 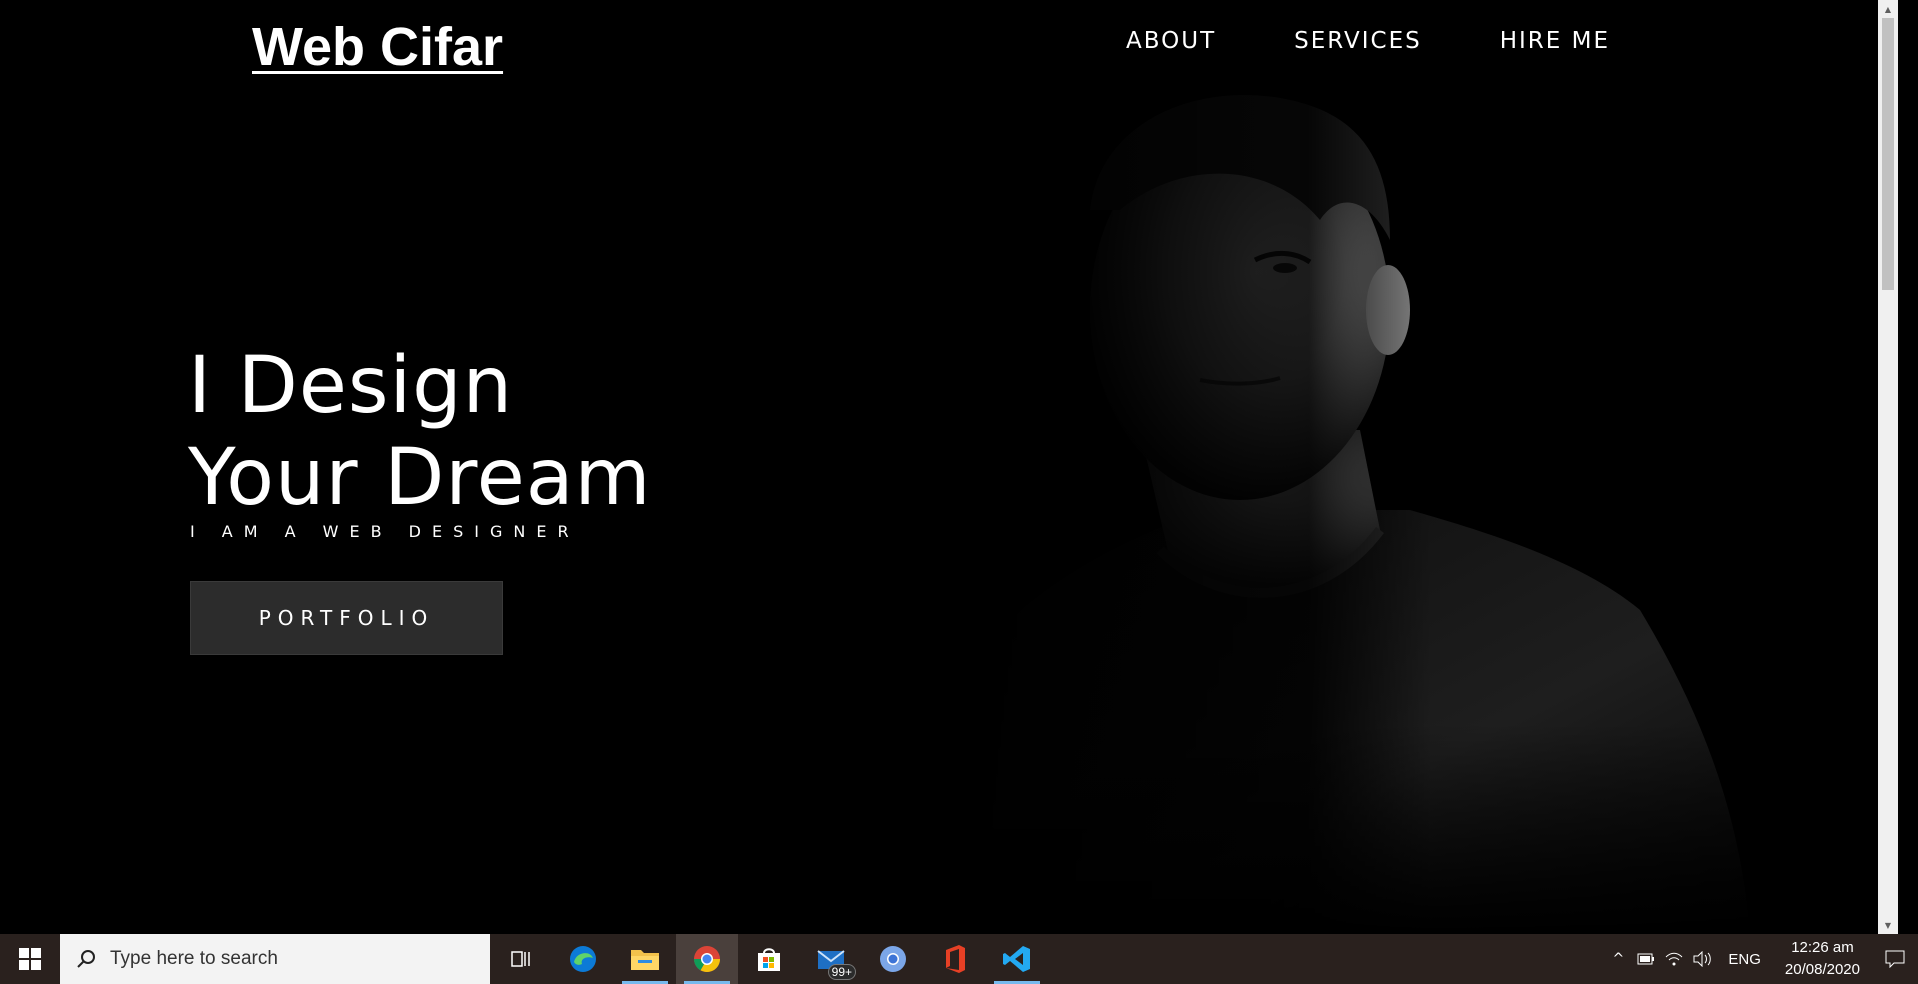 I want to click on folder-icon, so click(x=645, y=960).